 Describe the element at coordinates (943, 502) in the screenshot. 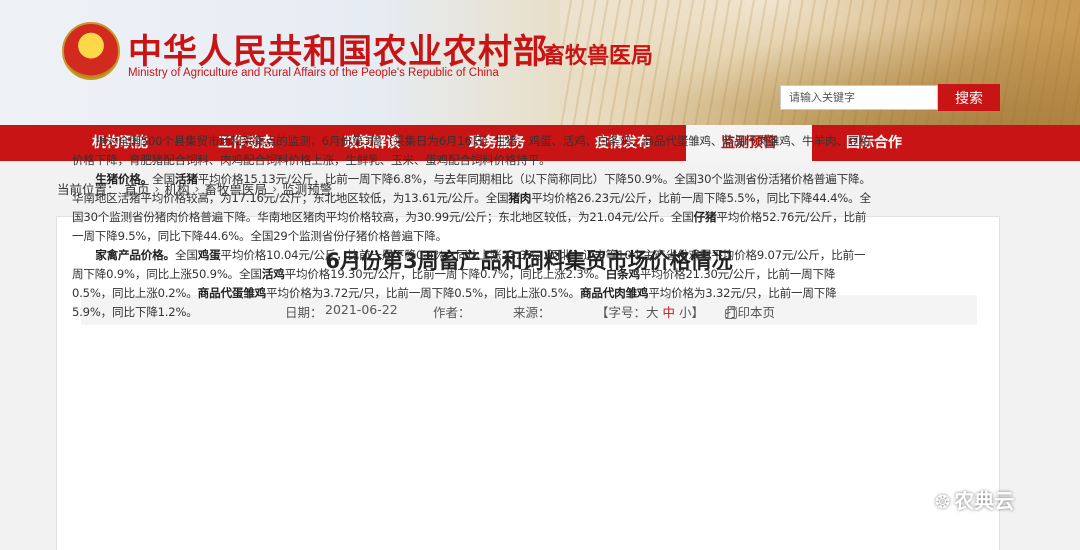

I see `wechat-icon: ❂` at that location.